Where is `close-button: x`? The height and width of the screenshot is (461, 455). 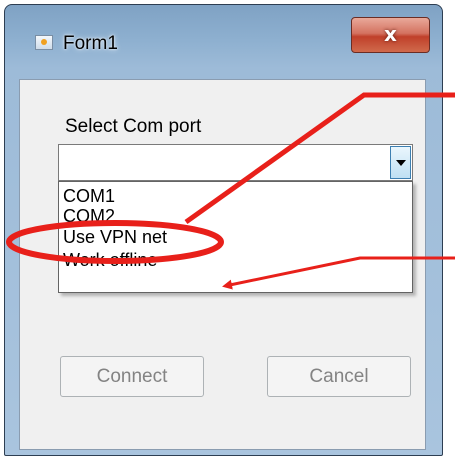 close-button: x is located at coordinates (390, 35).